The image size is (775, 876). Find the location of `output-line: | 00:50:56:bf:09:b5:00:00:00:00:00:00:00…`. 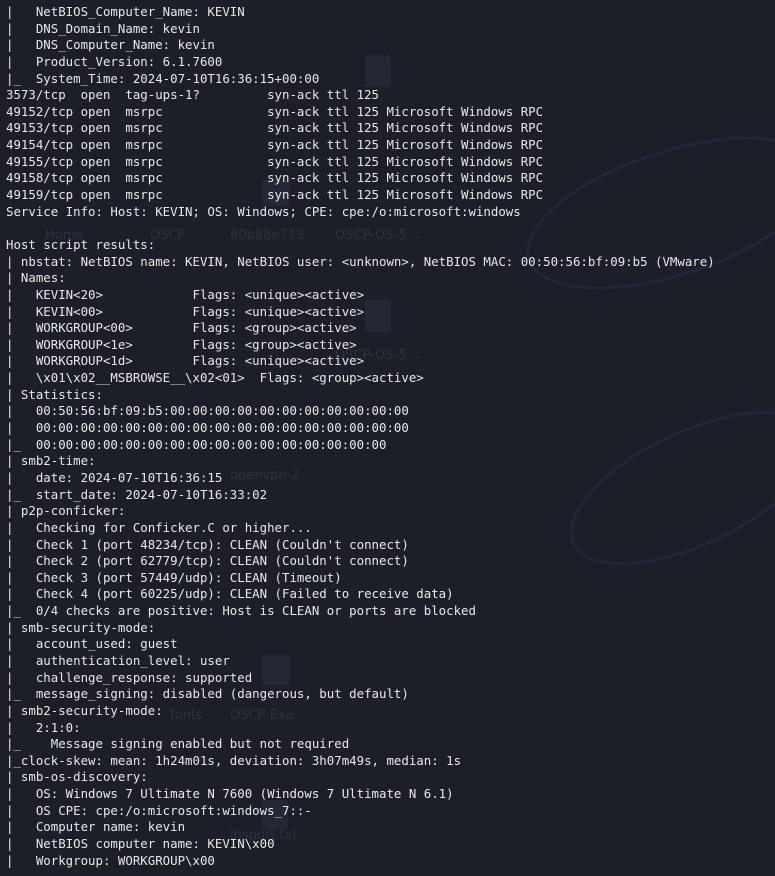

output-line: | 00:50:56:bf:09:b5:00:00:00:00:00:00:00… is located at coordinates (207, 411).